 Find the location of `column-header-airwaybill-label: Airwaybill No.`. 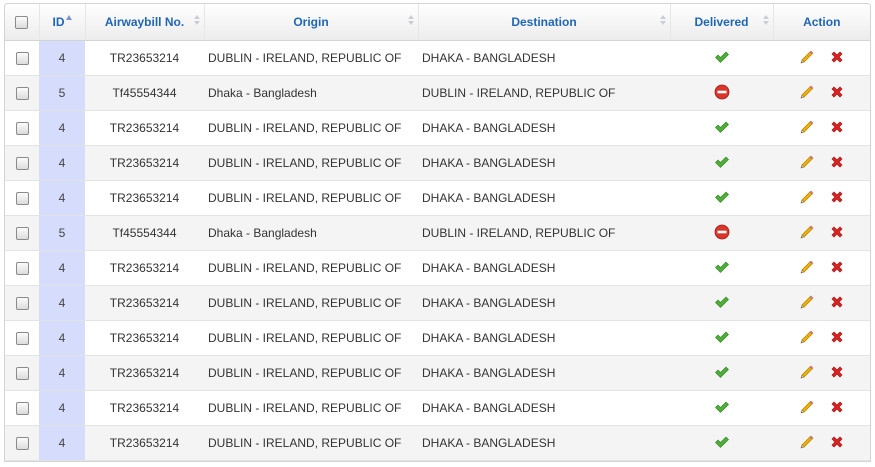

column-header-airwaybill-label: Airwaybill No. is located at coordinates (144, 22).